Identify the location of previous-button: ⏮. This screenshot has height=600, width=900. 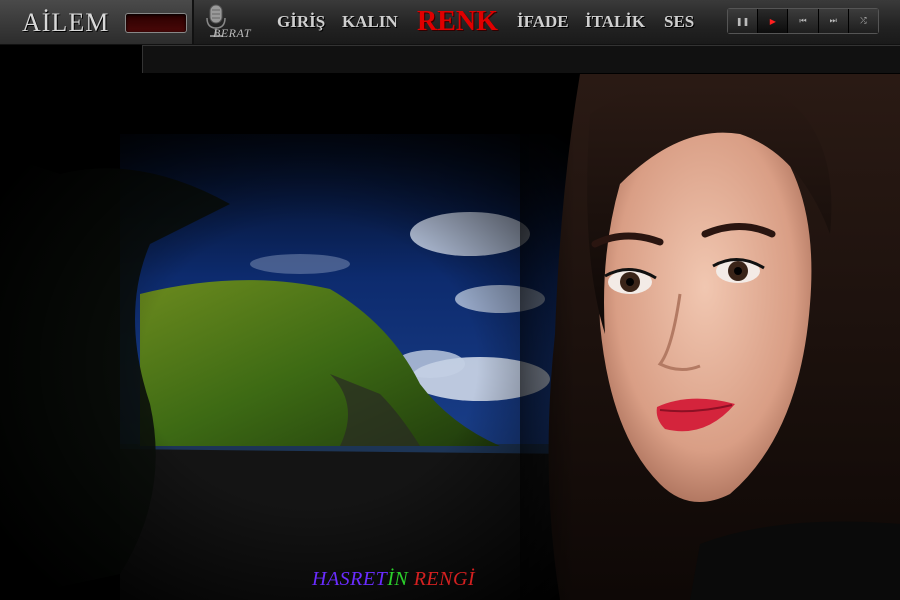
(803, 21).